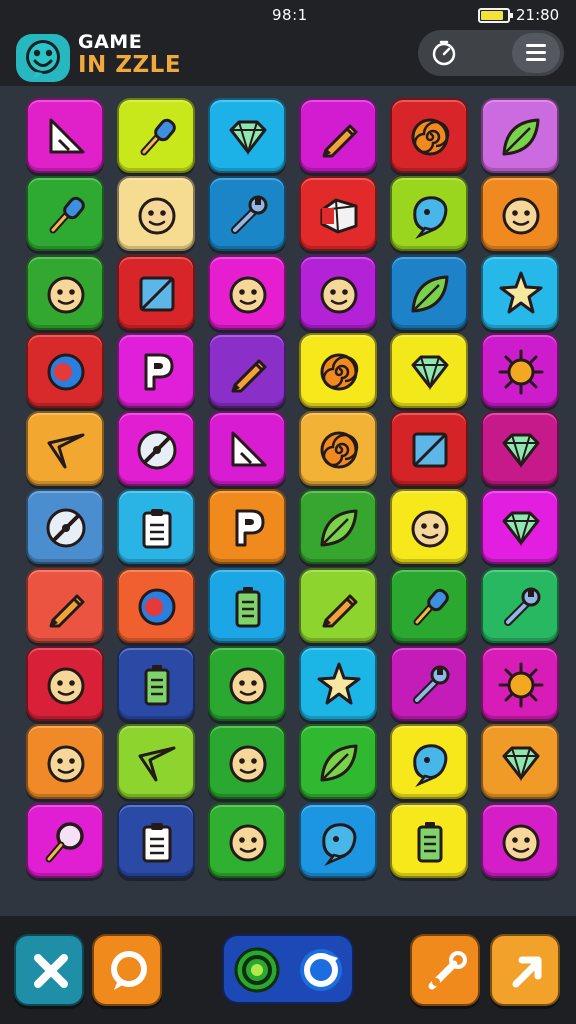 The image size is (576, 1024). Describe the element at coordinates (127, 970) in the screenshot. I see `search-button` at that location.